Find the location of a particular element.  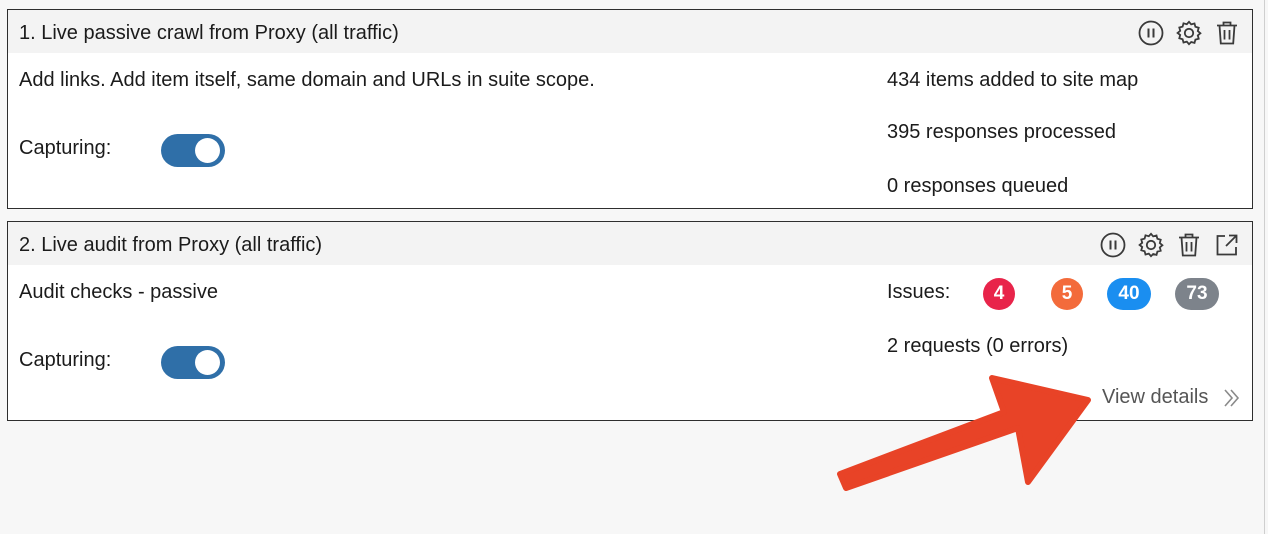

stat-requests: 2 requests (0 errors) is located at coordinates (978, 346).